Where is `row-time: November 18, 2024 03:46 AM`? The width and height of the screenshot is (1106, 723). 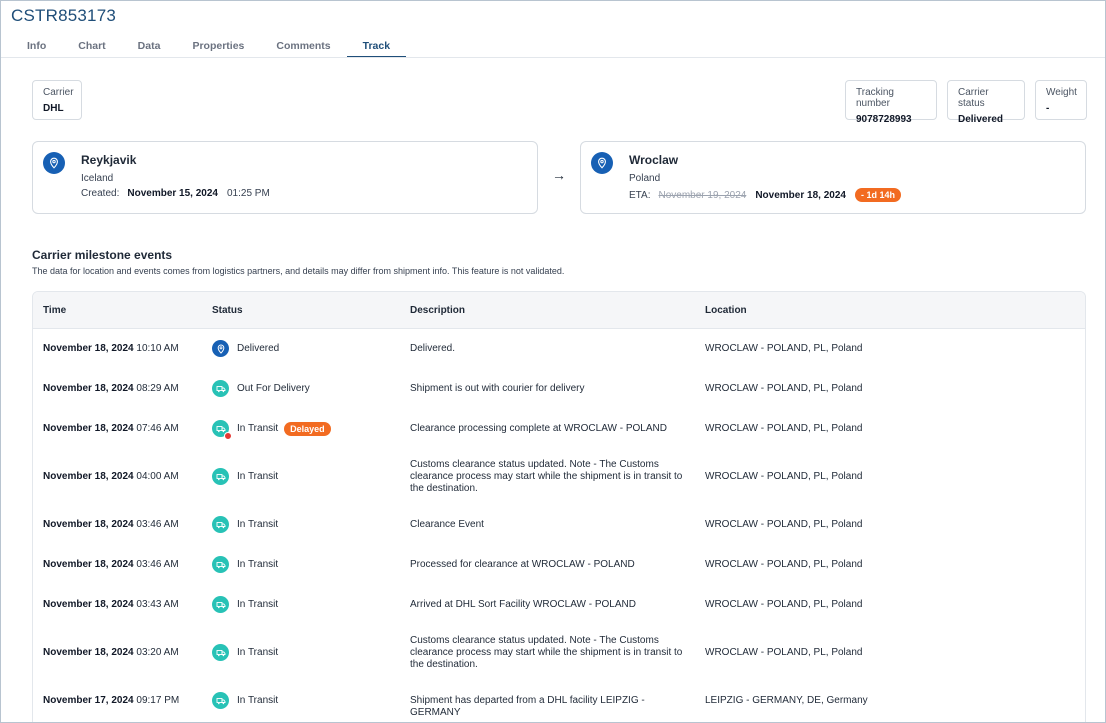
row-time: November 18, 2024 03:46 AM is located at coordinates (111, 564).